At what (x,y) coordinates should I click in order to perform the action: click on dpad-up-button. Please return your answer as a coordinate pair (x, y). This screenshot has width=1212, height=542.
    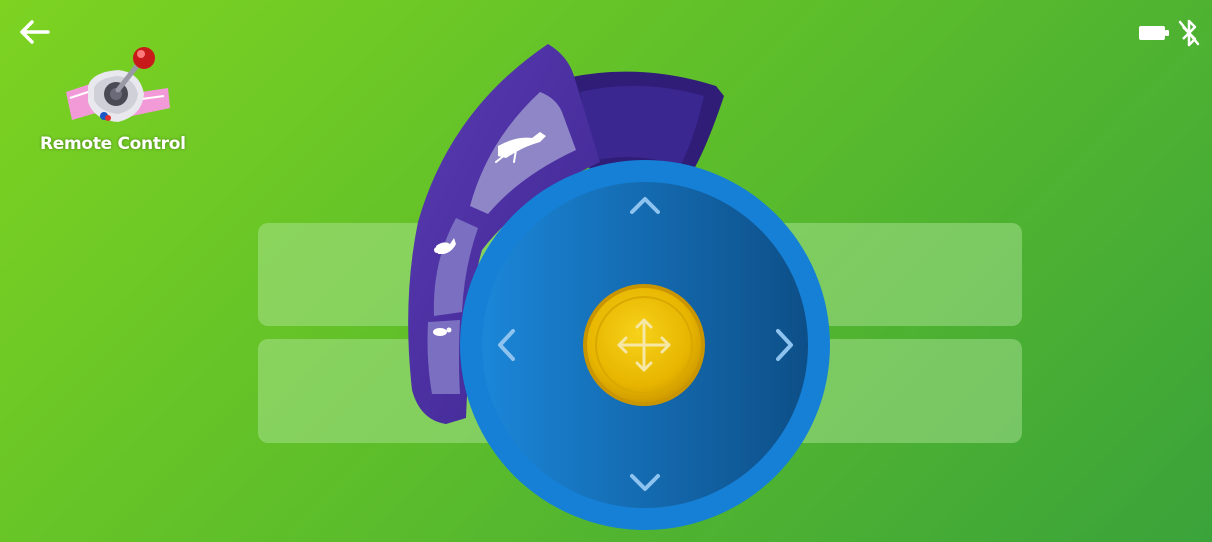
    Looking at the image, I should click on (645, 205).